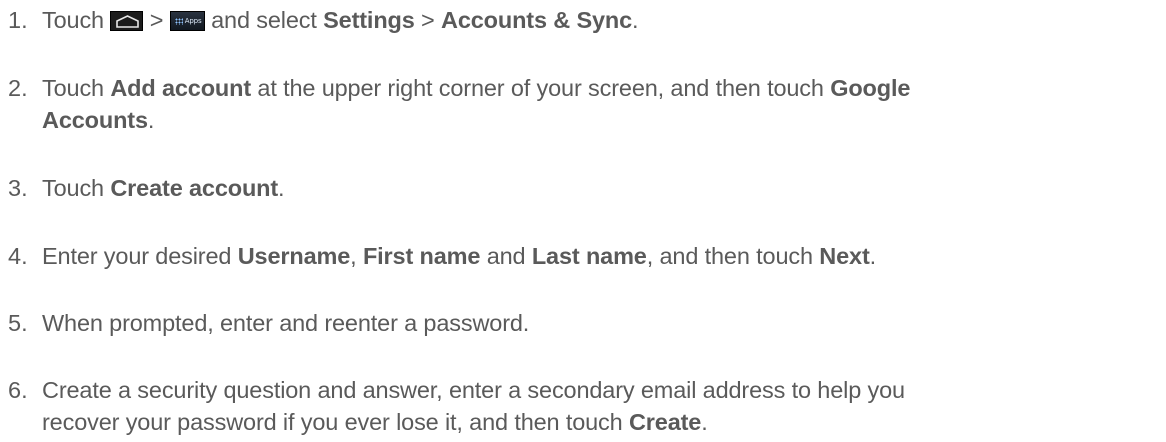 The image size is (1166, 442). What do you see at coordinates (844, 256) in the screenshot?
I see `next-term: Next` at bounding box center [844, 256].